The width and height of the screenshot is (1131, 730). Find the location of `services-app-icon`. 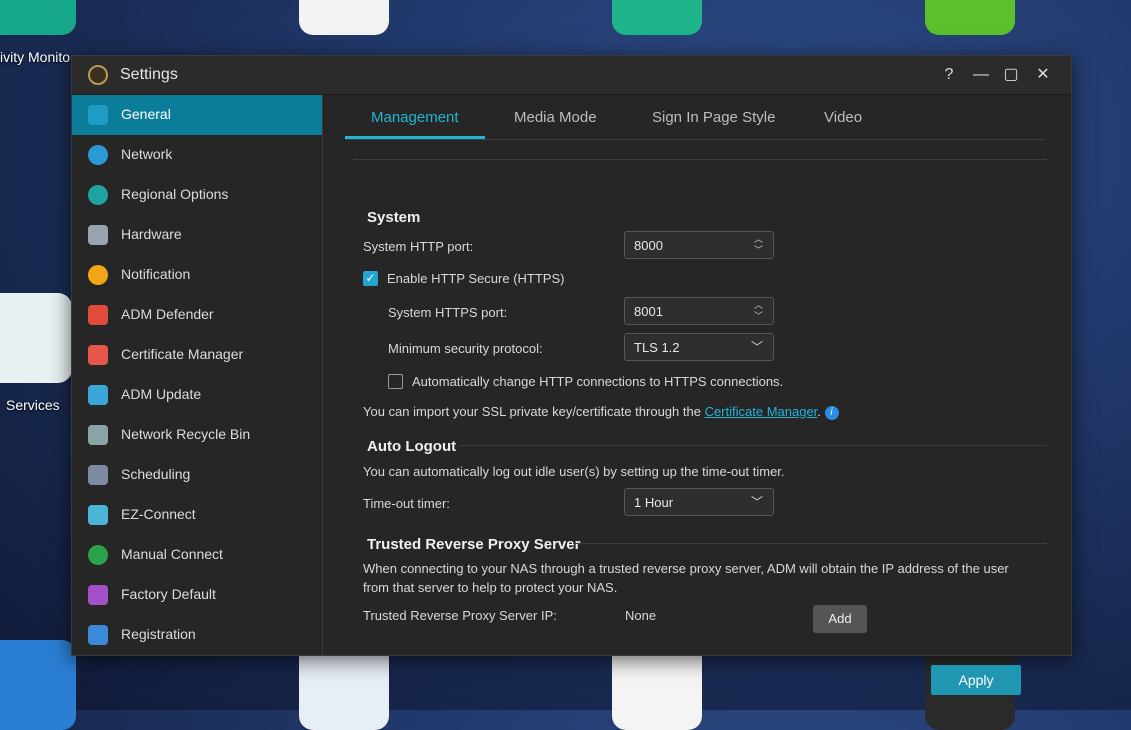

services-app-icon is located at coordinates (36, 338).